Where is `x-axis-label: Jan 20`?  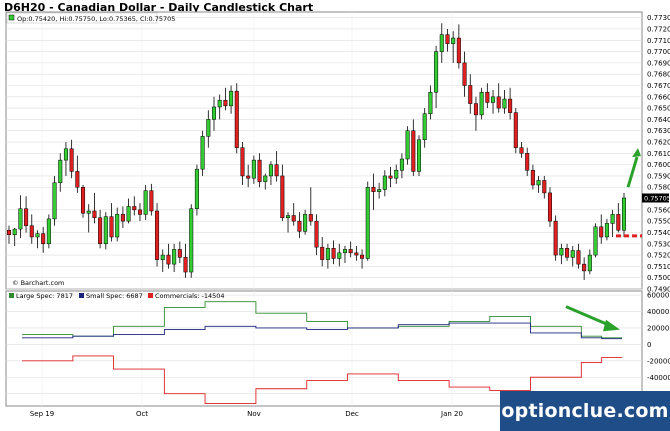 x-axis-label: Jan 20 is located at coordinates (451, 414).